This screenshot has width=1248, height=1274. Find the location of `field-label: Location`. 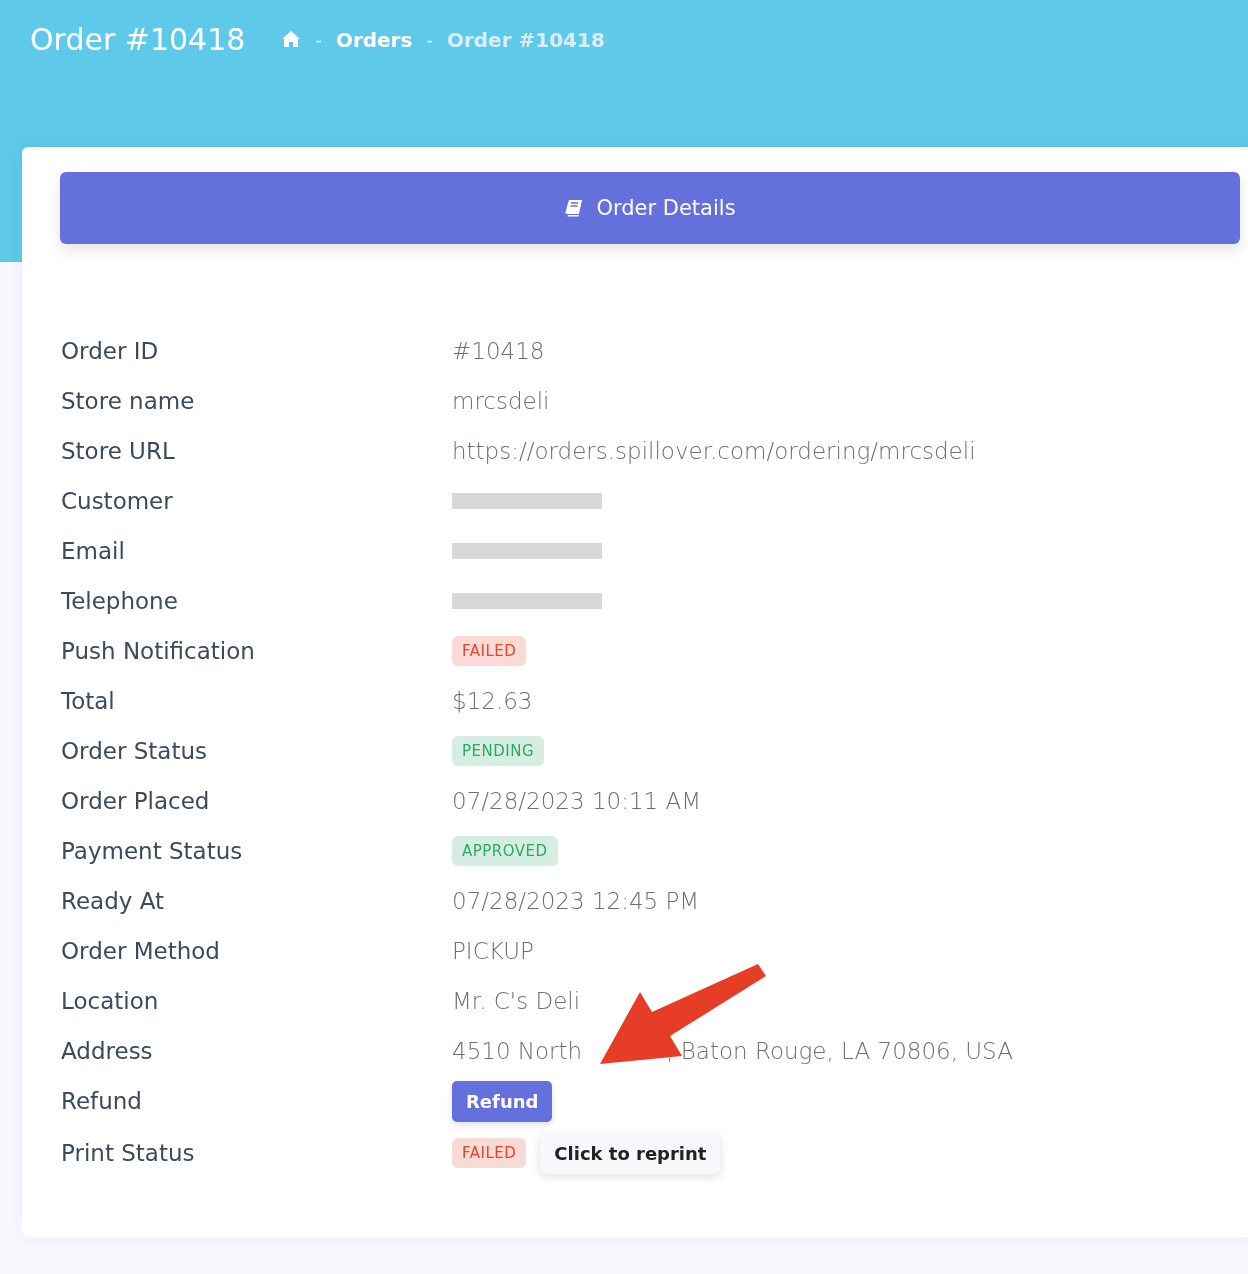

field-label: Location is located at coordinates (110, 1001).